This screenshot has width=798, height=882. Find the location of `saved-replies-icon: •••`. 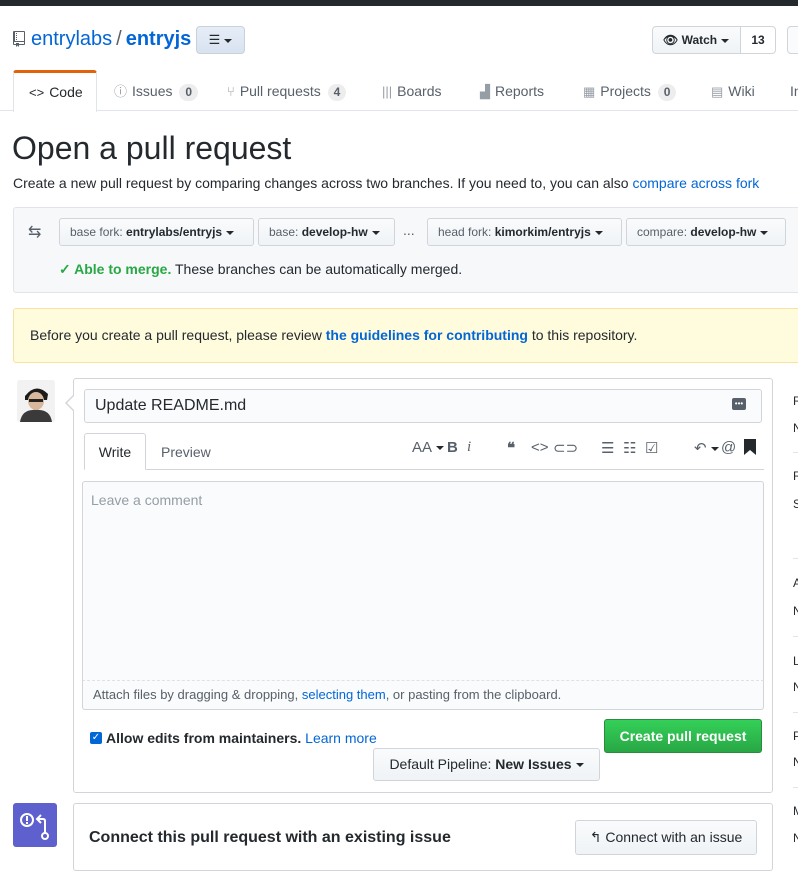

saved-replies-icon: ••• is located at coordinates (739, 404).